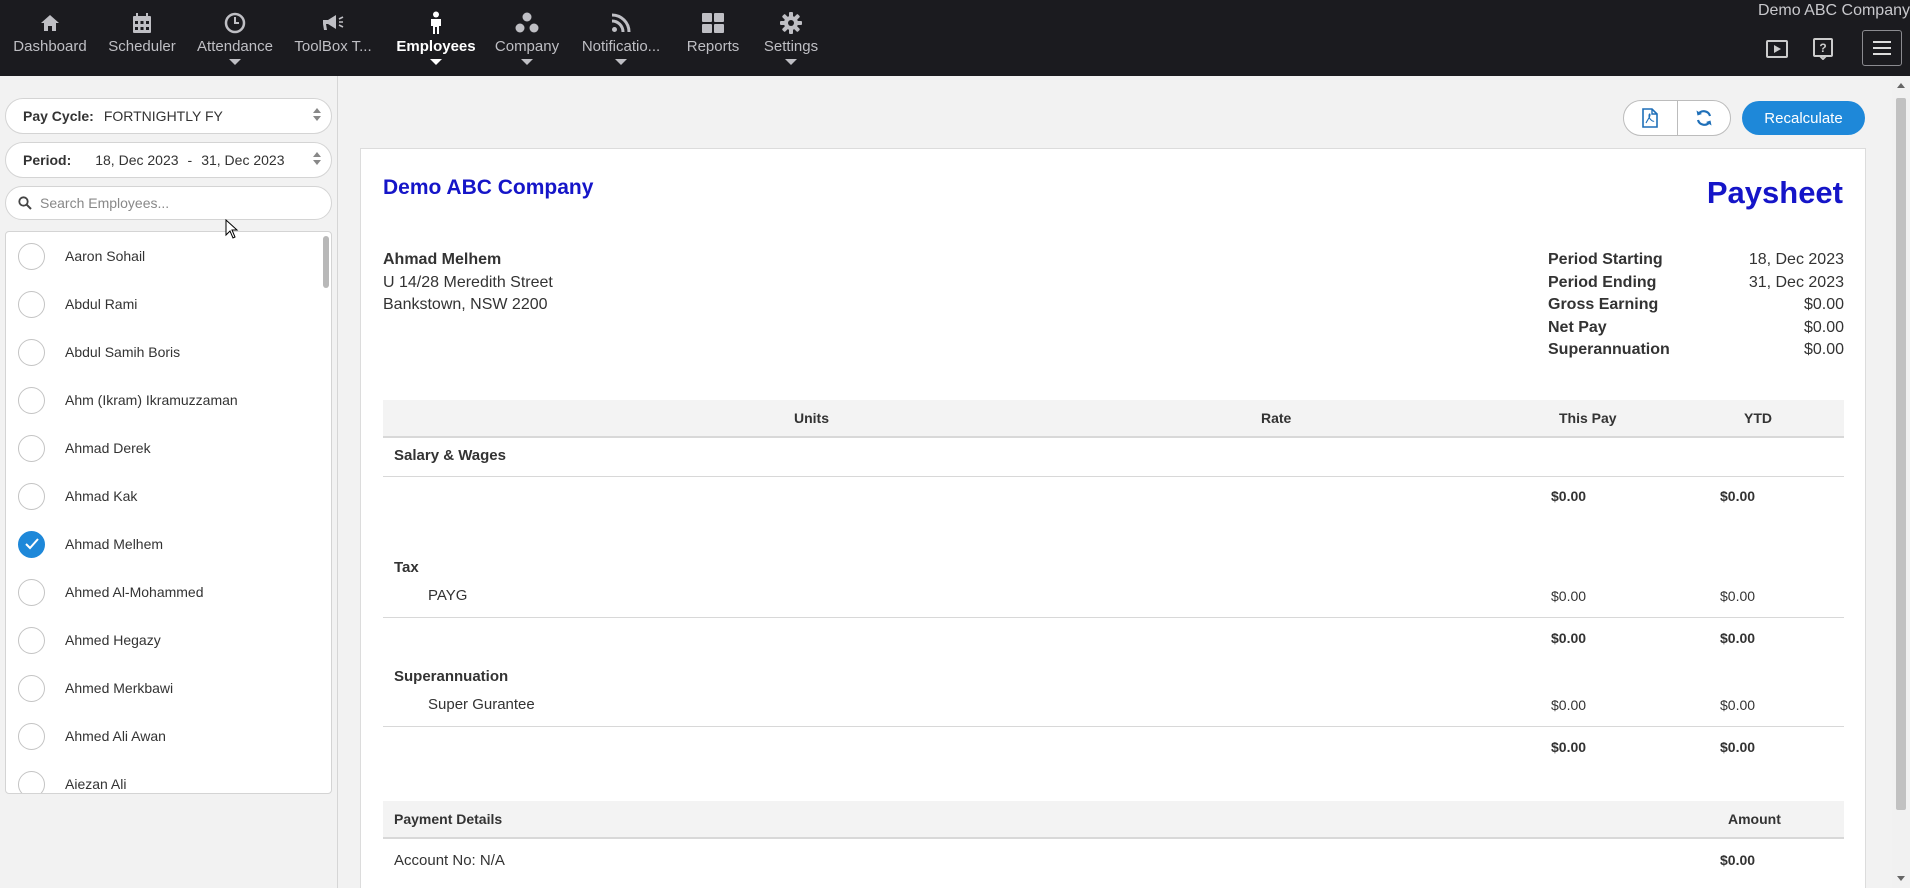 This screenshot has width=1910, height=888. Describe the element at coordinates (1796, 259) in the screenshot. I see `summary-value: 18, Dec 2023` at that location.